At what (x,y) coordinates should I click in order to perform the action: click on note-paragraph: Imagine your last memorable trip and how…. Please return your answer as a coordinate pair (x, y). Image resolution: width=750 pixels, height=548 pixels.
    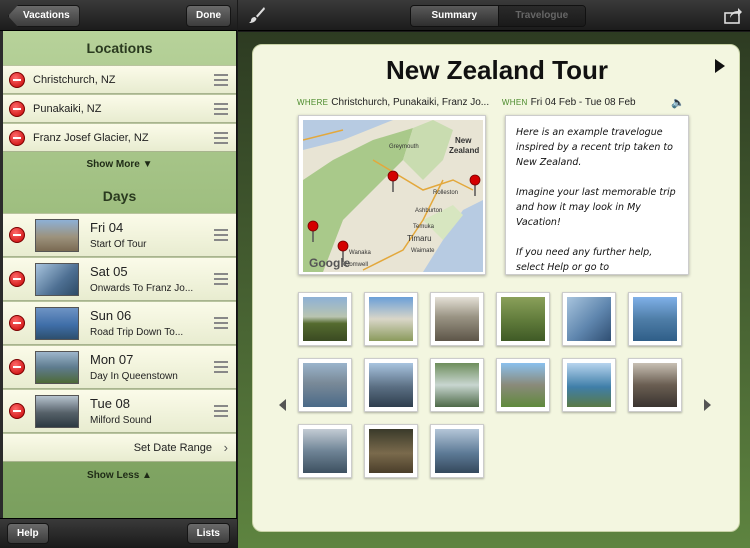
    Looking at the image, I should click on (596, 207).